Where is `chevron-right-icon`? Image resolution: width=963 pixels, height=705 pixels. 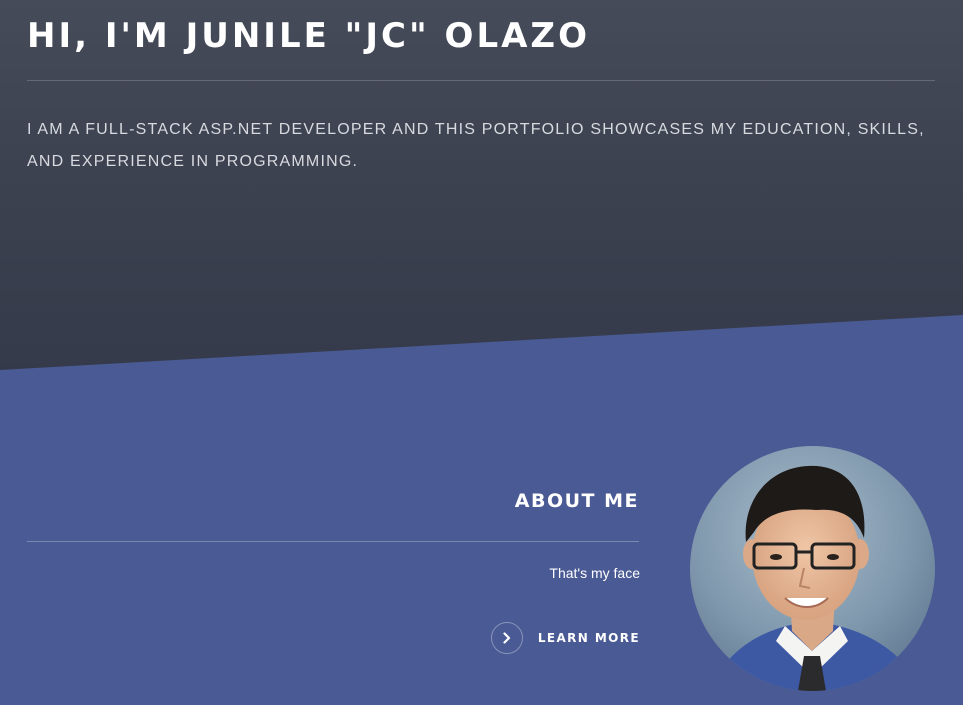 chevron-right-icon is located at coordinates (506, 638).